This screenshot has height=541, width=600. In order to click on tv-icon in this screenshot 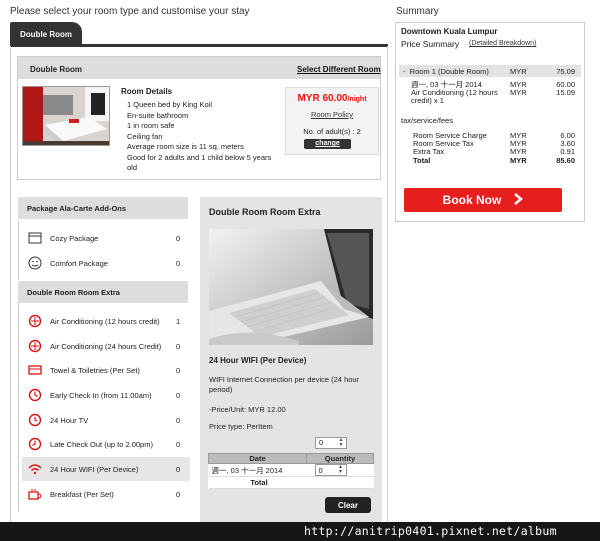, I will do `click(35, 420)`.